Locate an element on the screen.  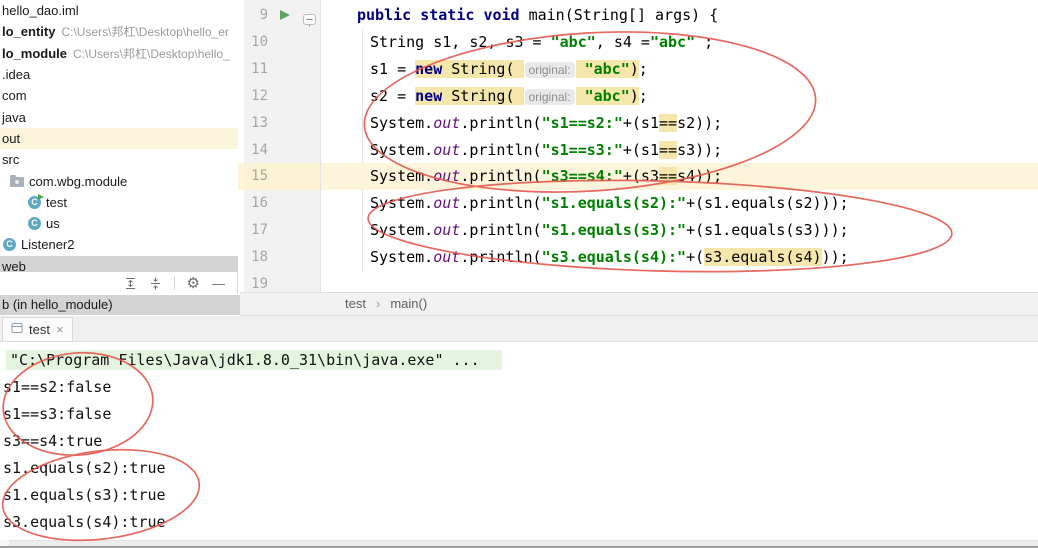
line-number: 9 is located at coordinates (263, 15).